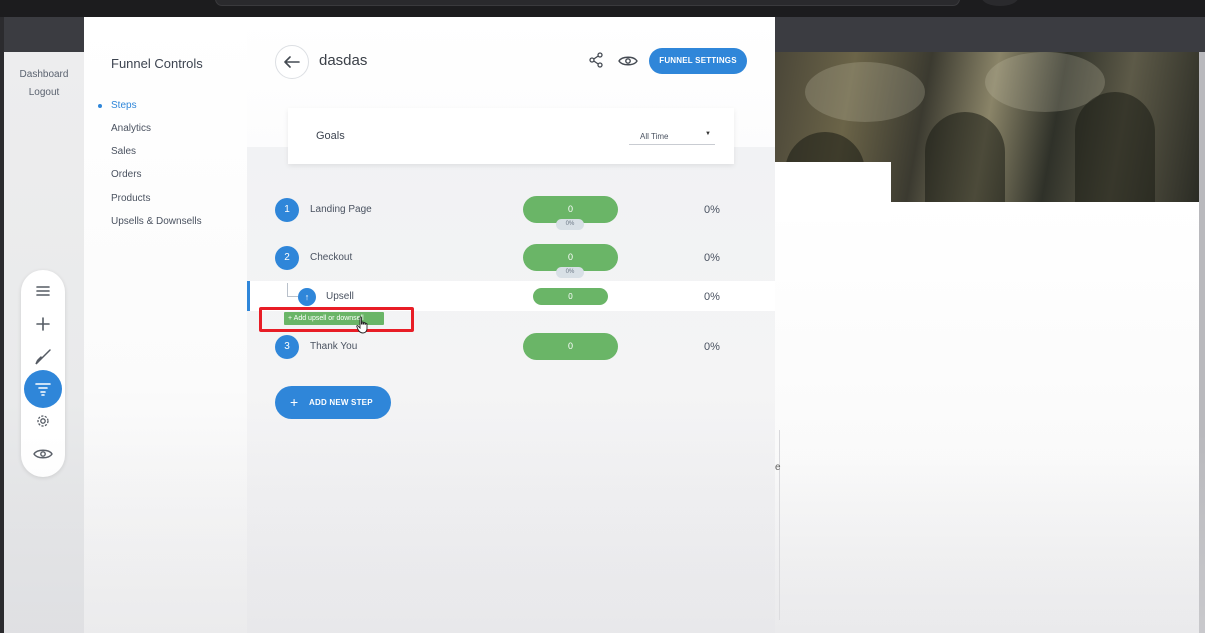 Image resolution: width=1205 pixels, height=633 pixels. Describe the element at coordinates (43, 357) in the screenshot. I see `brush-icon` at that location.